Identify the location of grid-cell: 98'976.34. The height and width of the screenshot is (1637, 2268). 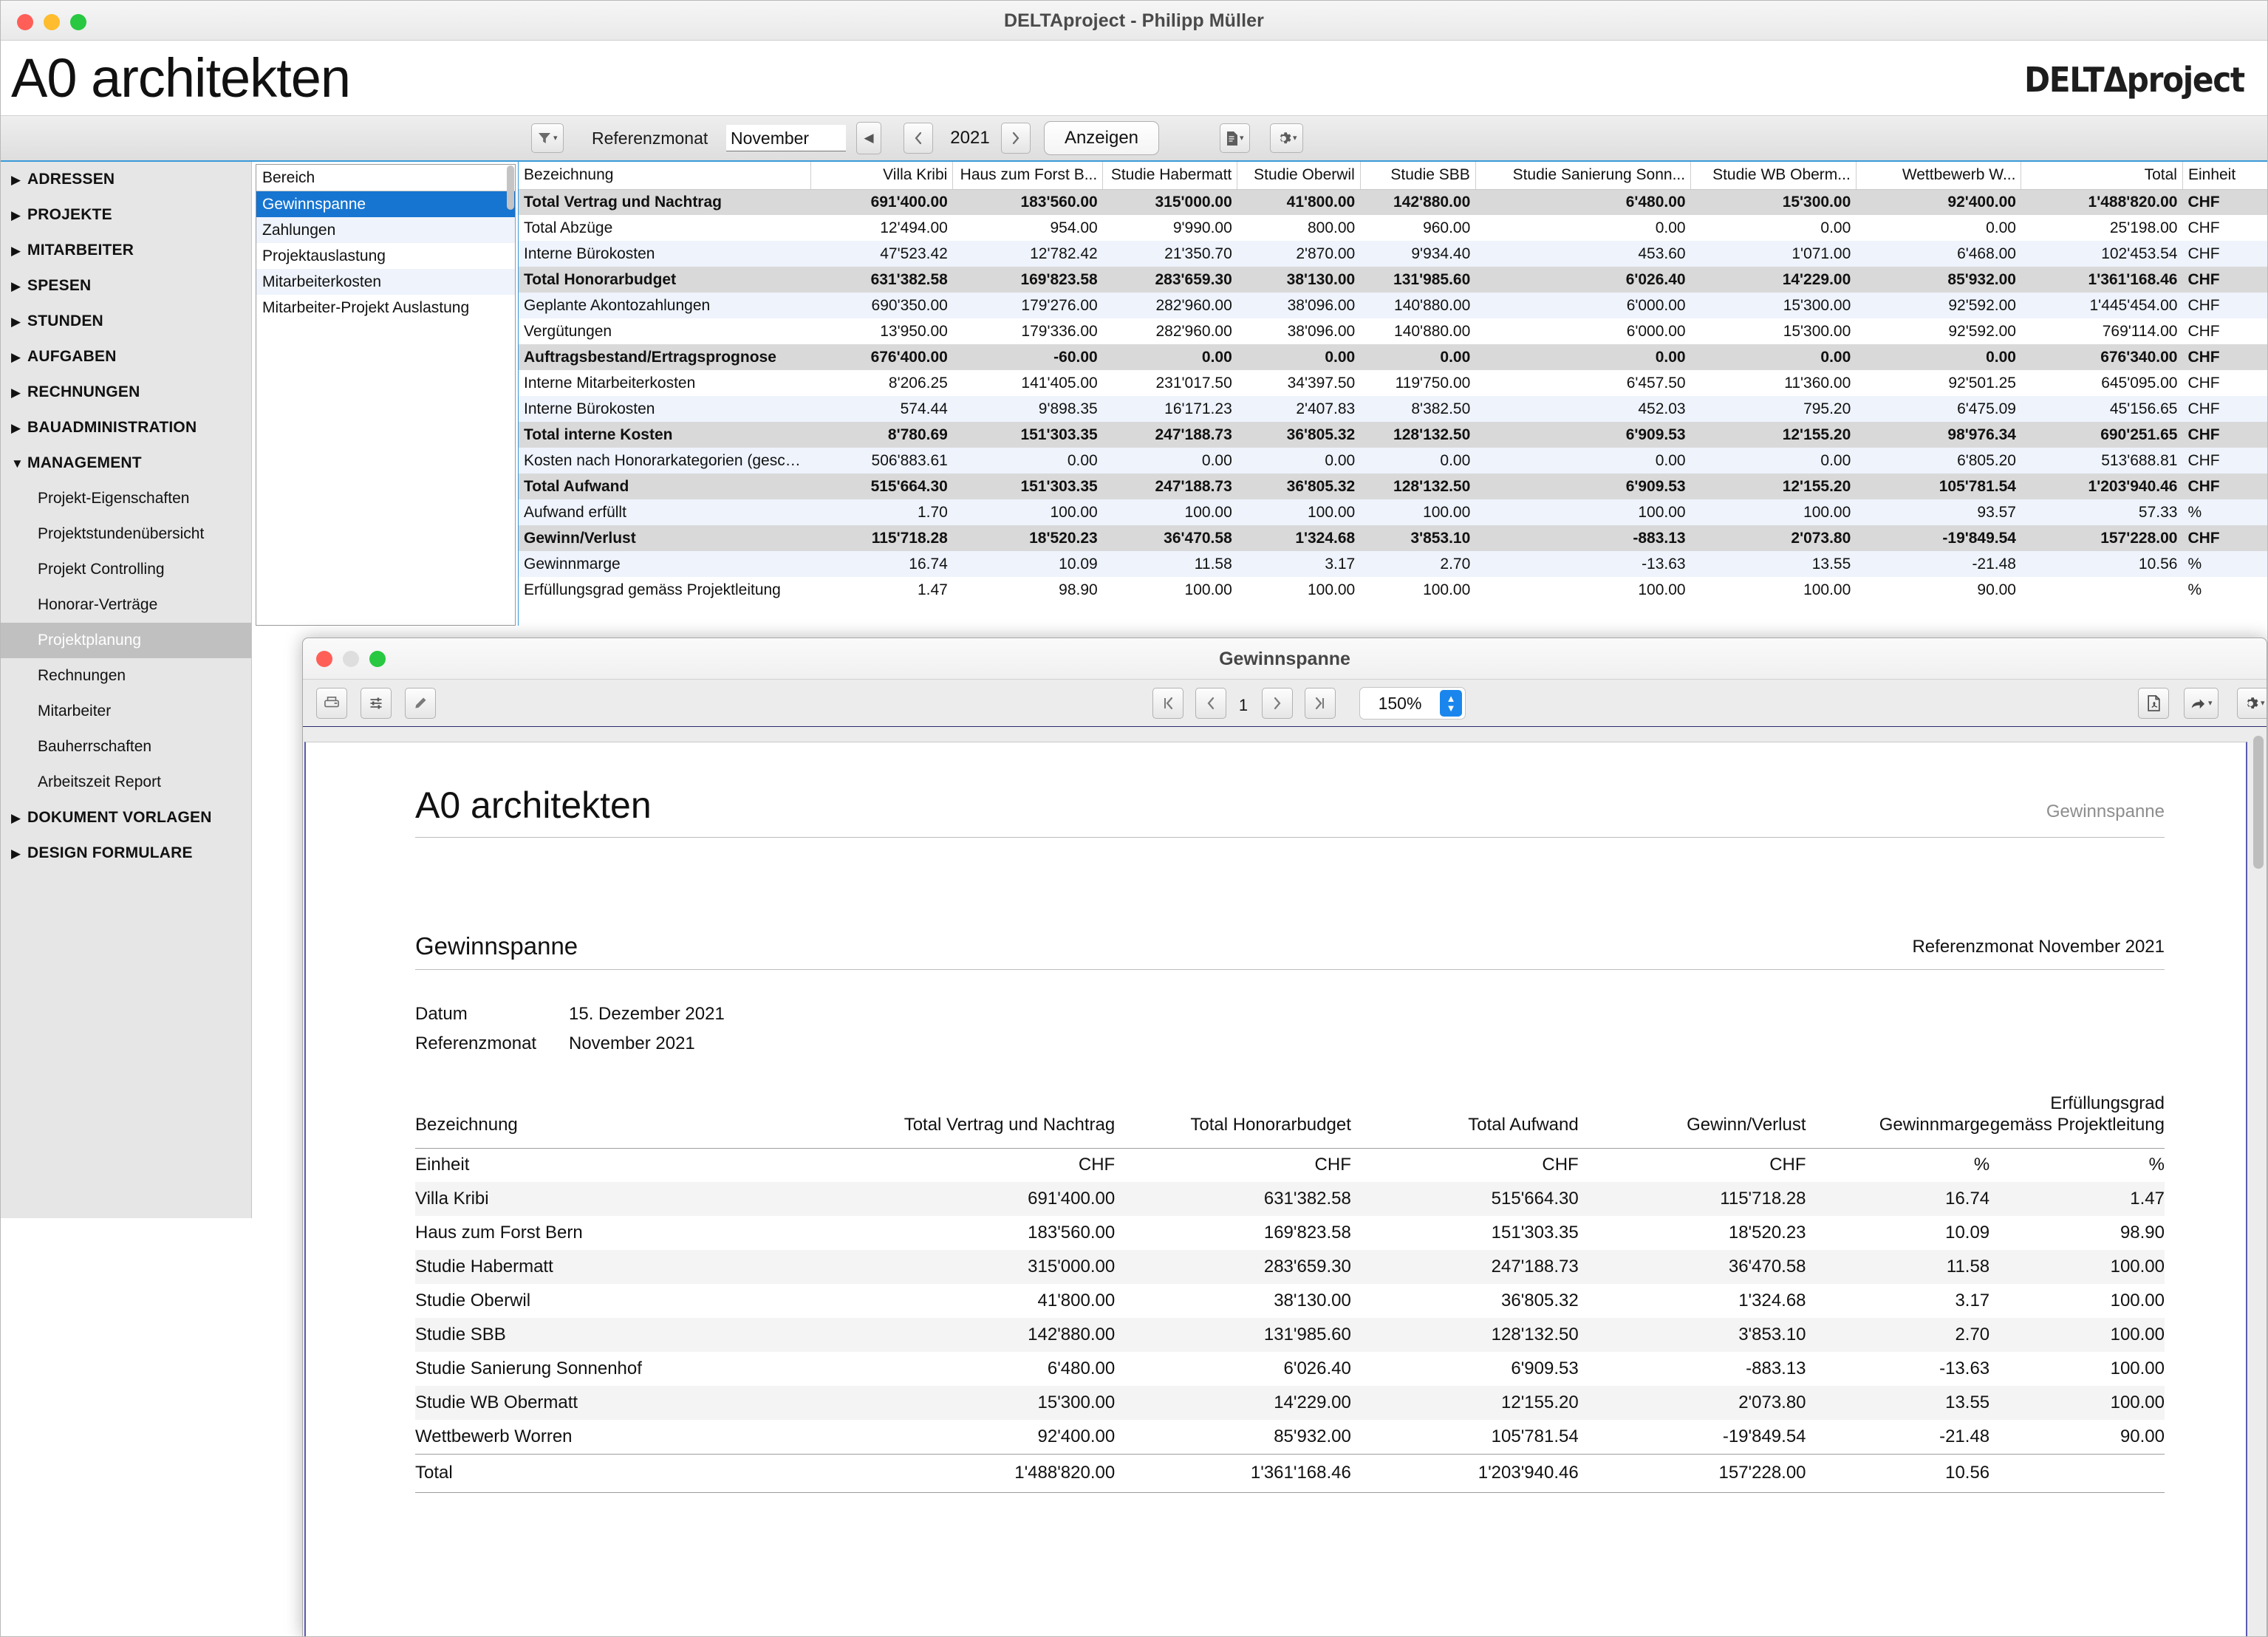
(1938, 435).